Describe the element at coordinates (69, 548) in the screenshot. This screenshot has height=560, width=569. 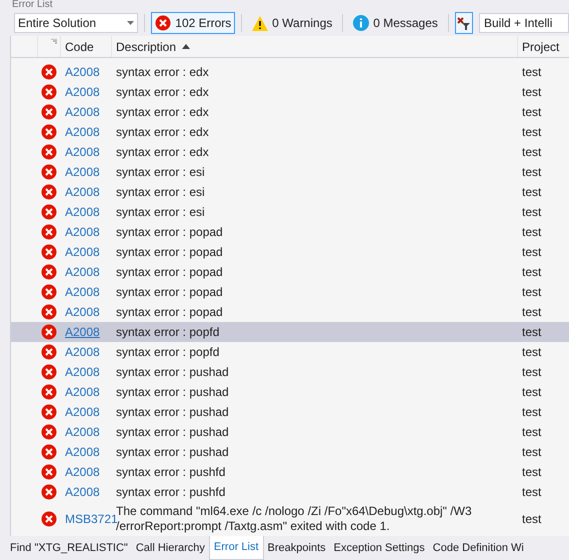
I see `panel-tab: Find "XTG_REALISTIC"` at that location.